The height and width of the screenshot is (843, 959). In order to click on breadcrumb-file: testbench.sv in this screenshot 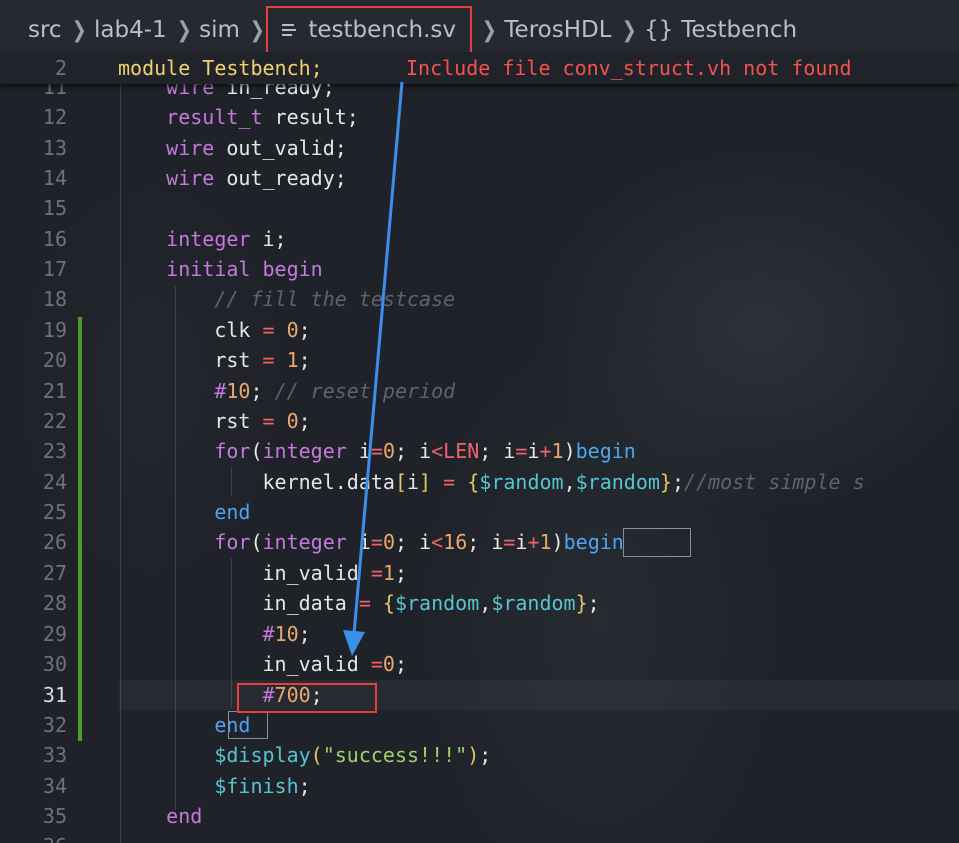, I will do `click(369, 30)`.